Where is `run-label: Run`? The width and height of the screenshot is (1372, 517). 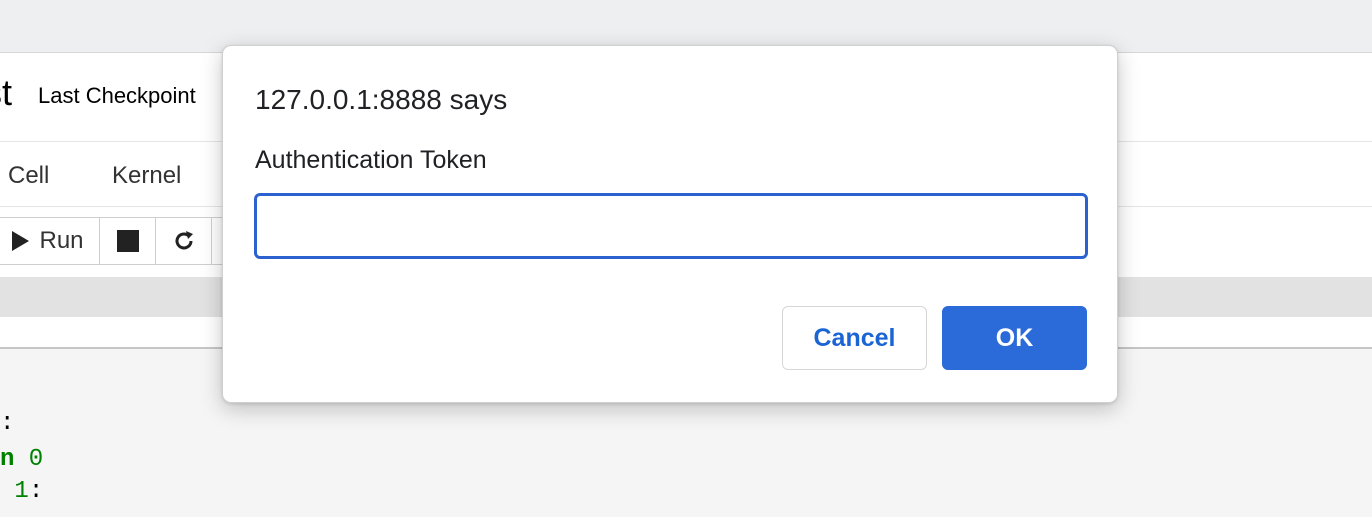
run-label: Run is located at coordinates (61, 240).